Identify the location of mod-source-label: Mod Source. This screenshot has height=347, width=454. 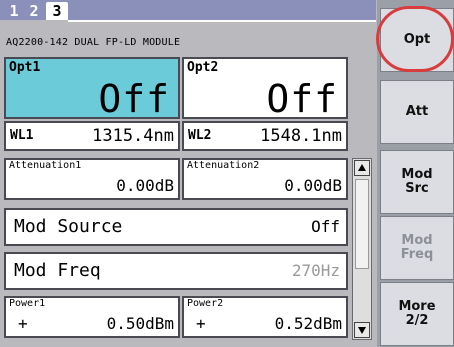
(68, 226).